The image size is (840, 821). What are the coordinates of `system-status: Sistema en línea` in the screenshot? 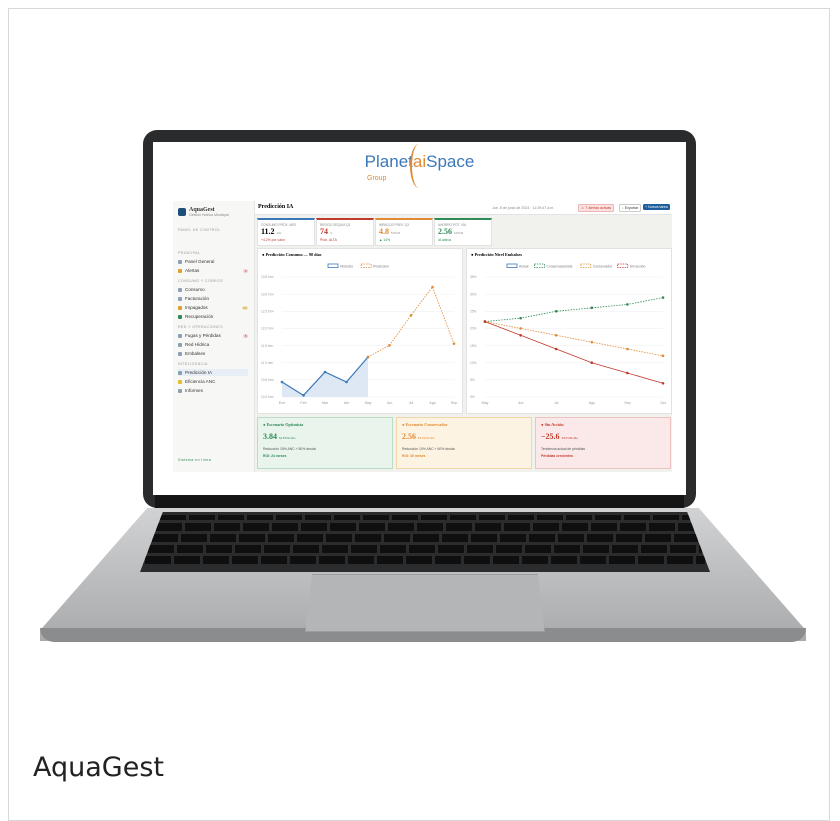 It's located at (195, 460).